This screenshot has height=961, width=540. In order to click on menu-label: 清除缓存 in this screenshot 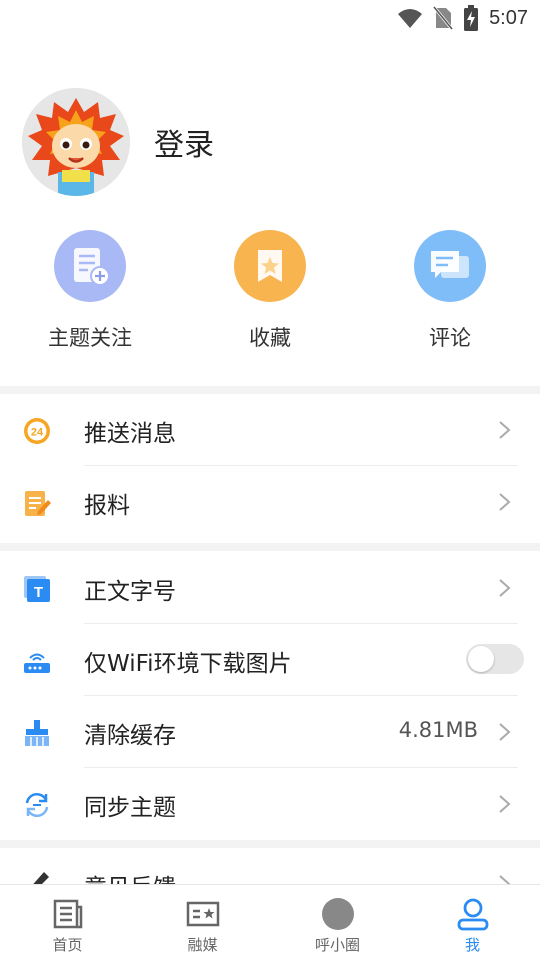, I will do `click(130, 736)`.